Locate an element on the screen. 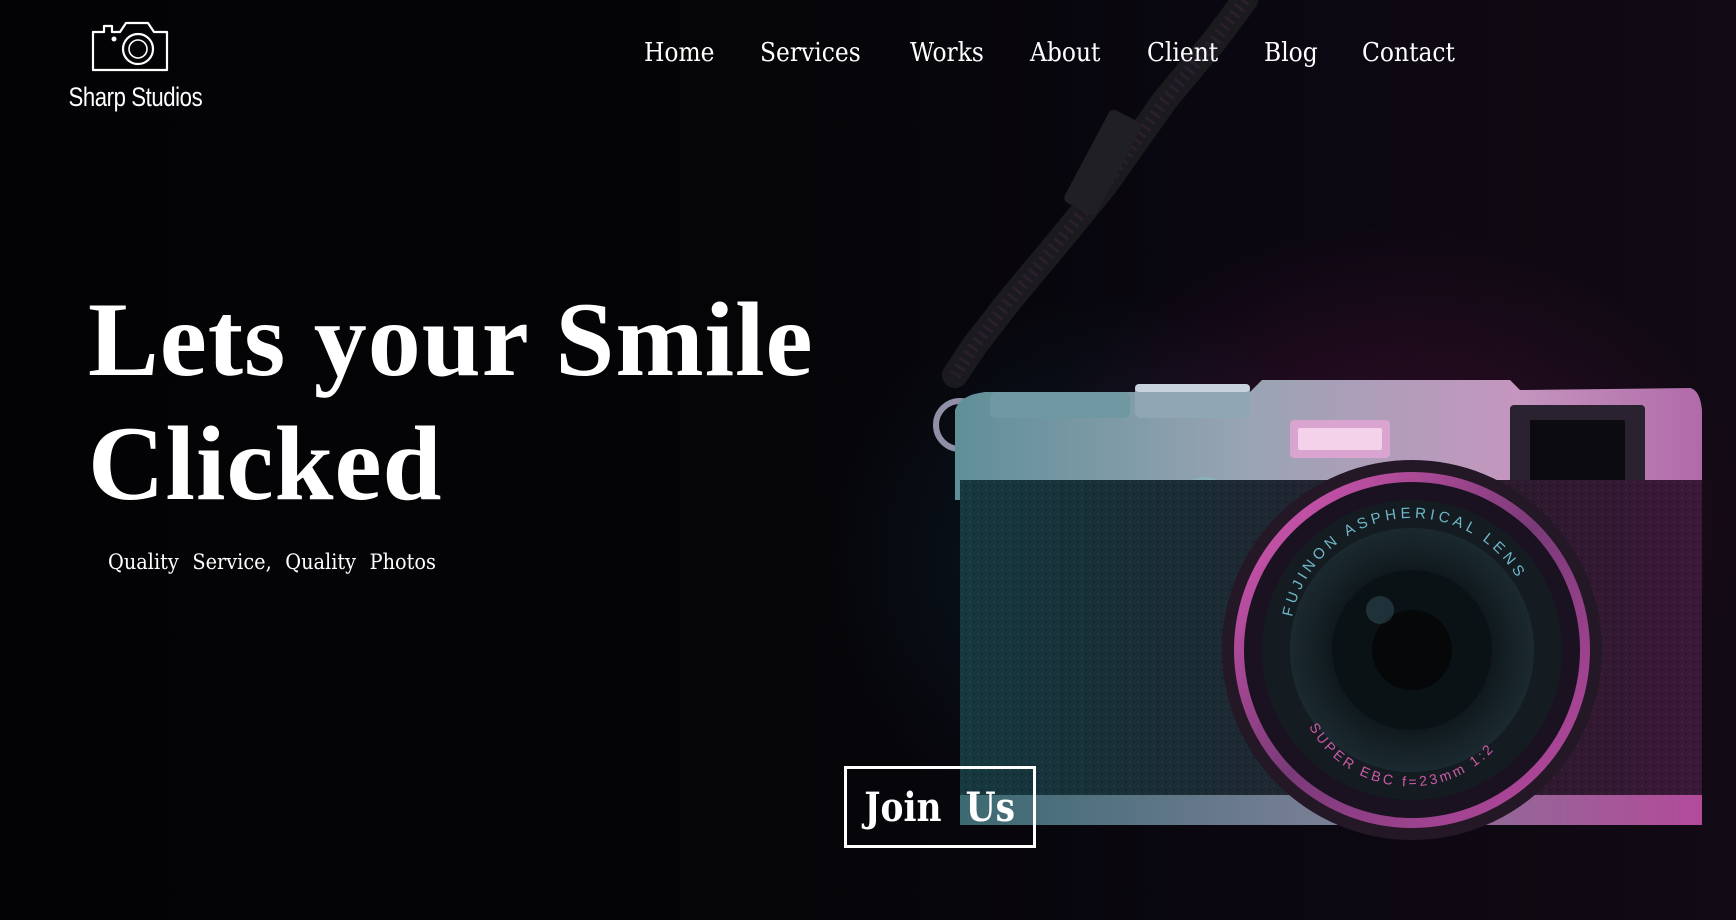  hero-headline: Lets your Smile Clicked is located at coordinates (451, 402).